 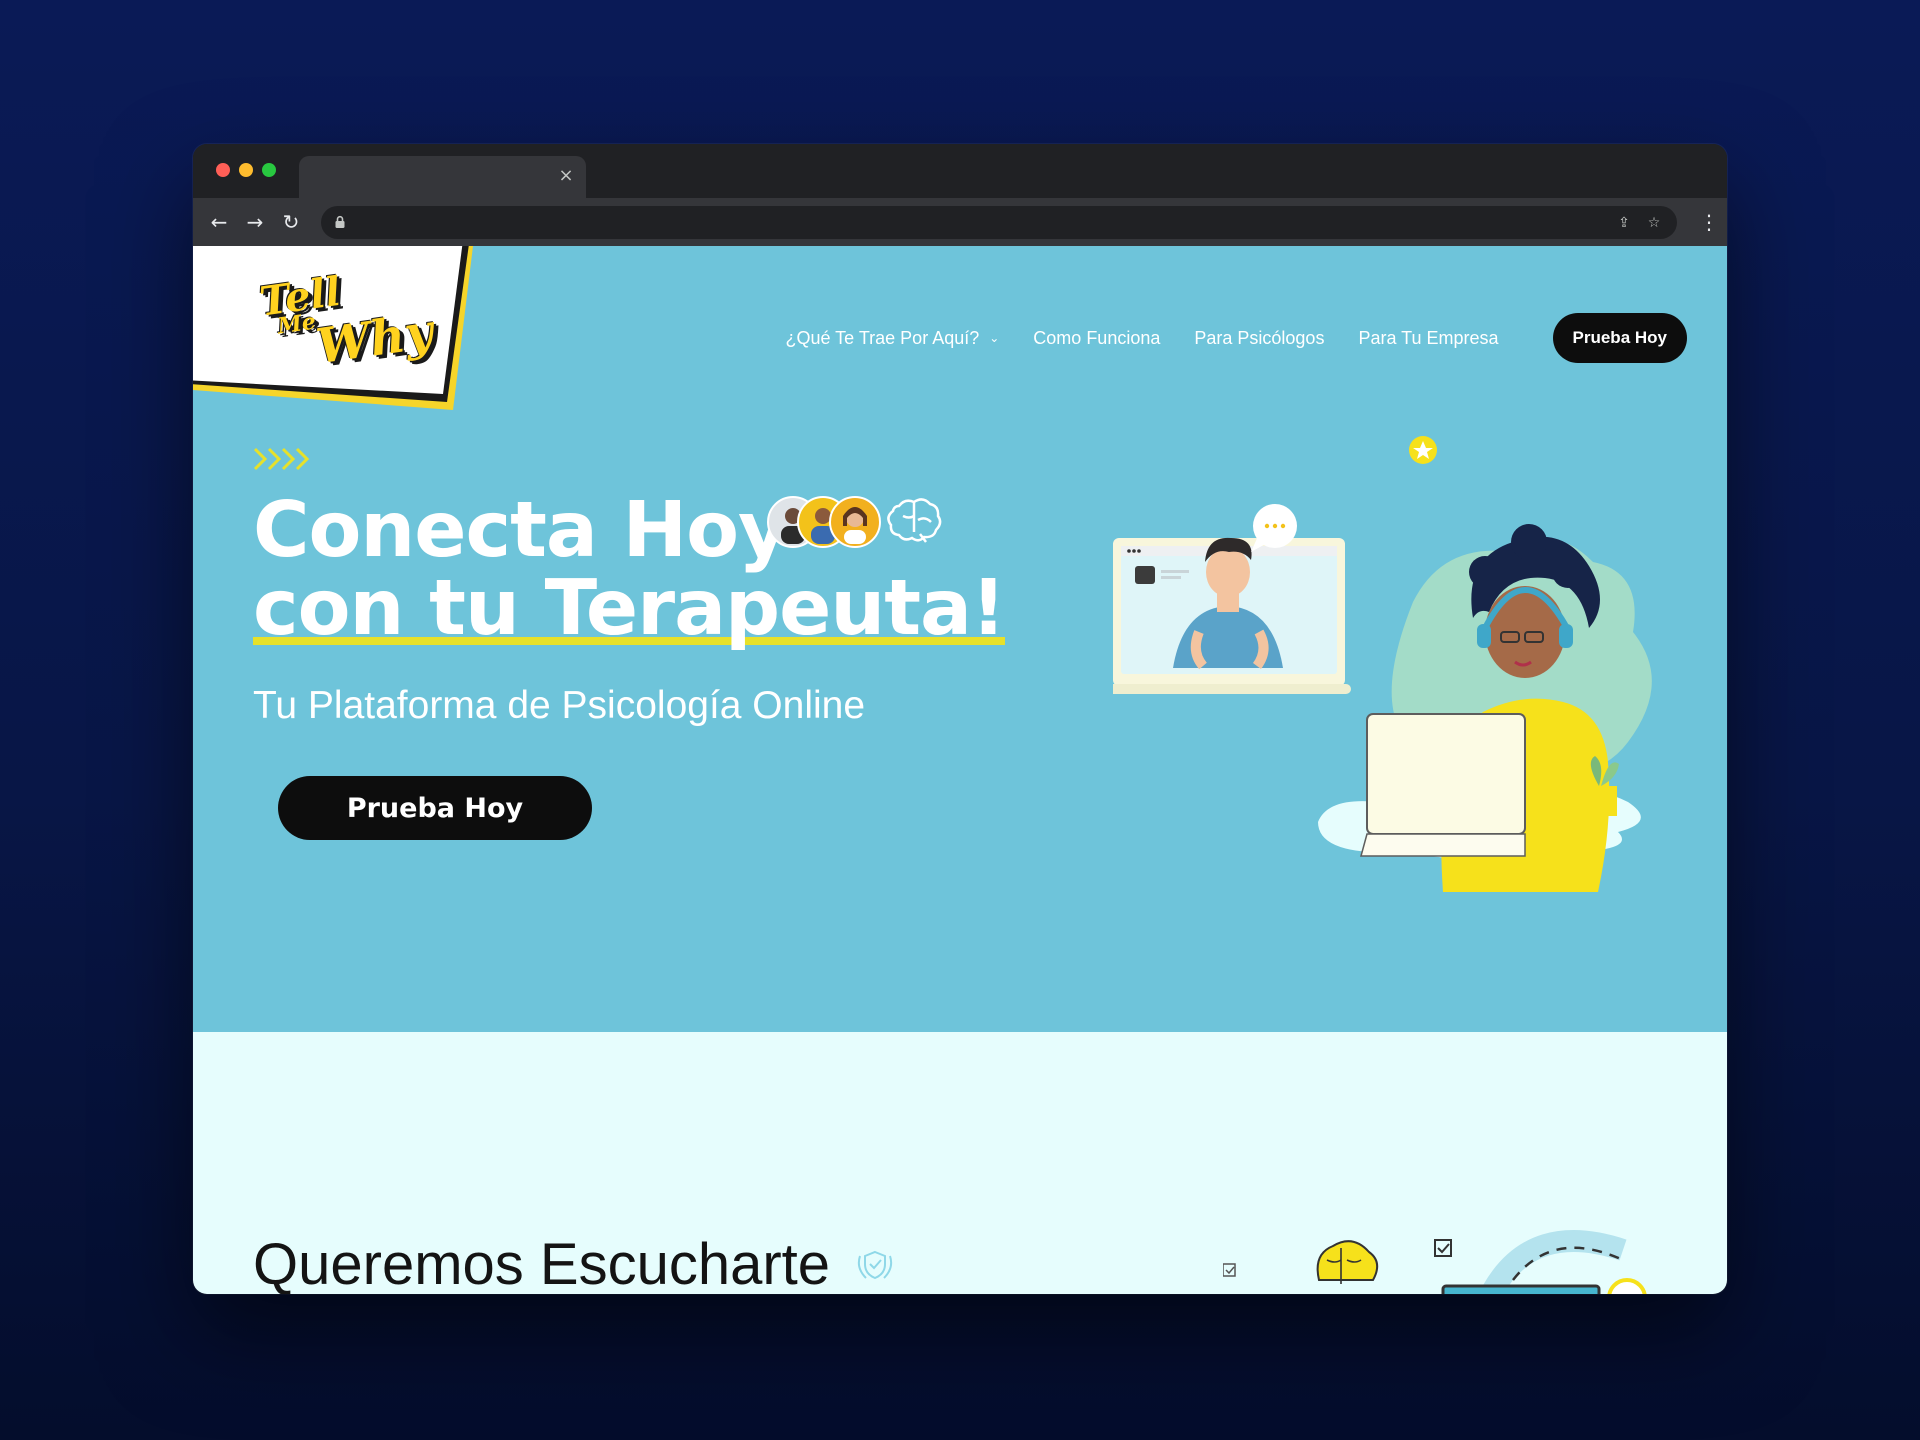 I want to click on video-call-illustration, so click(x=1382, y=664).